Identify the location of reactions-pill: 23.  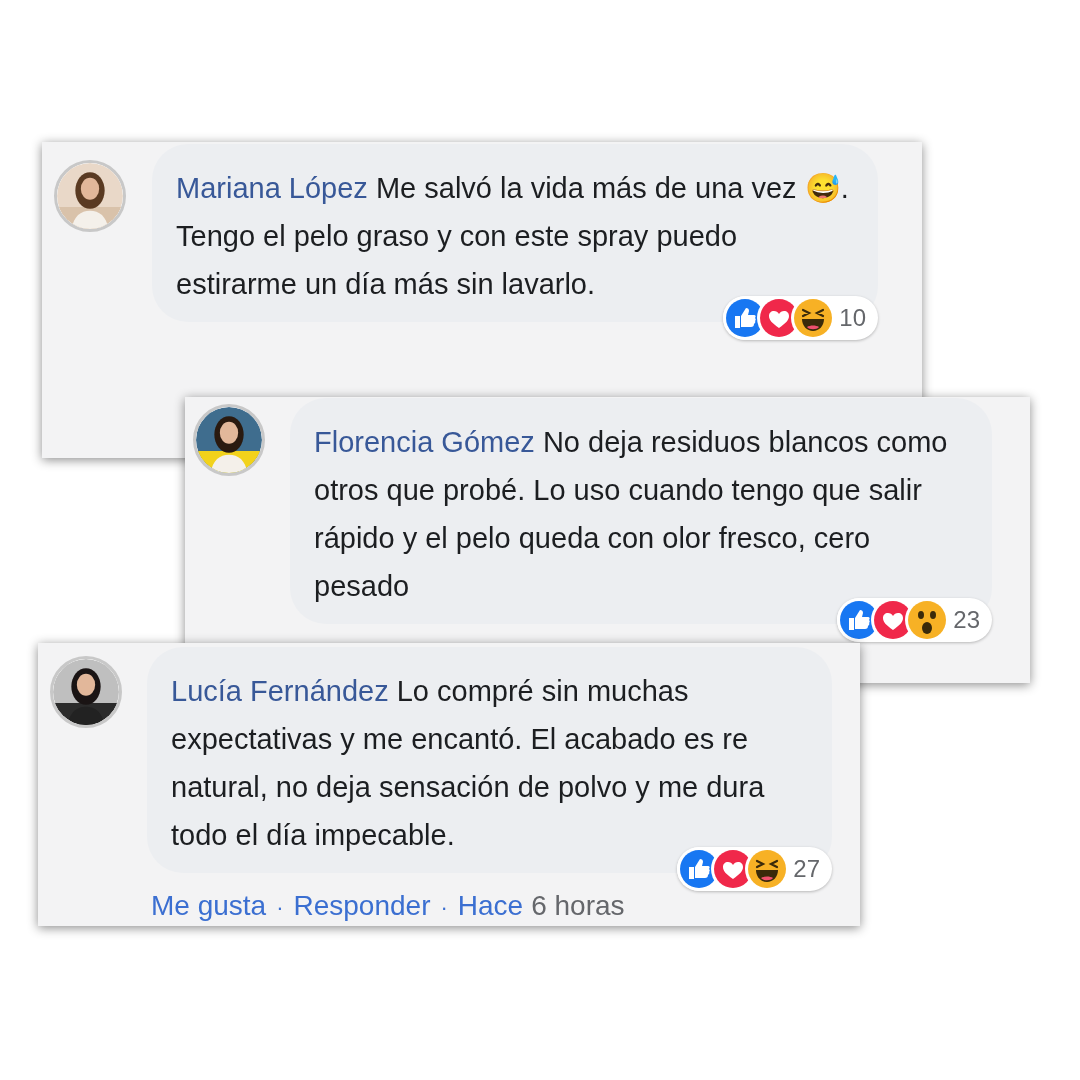
(914, 620).